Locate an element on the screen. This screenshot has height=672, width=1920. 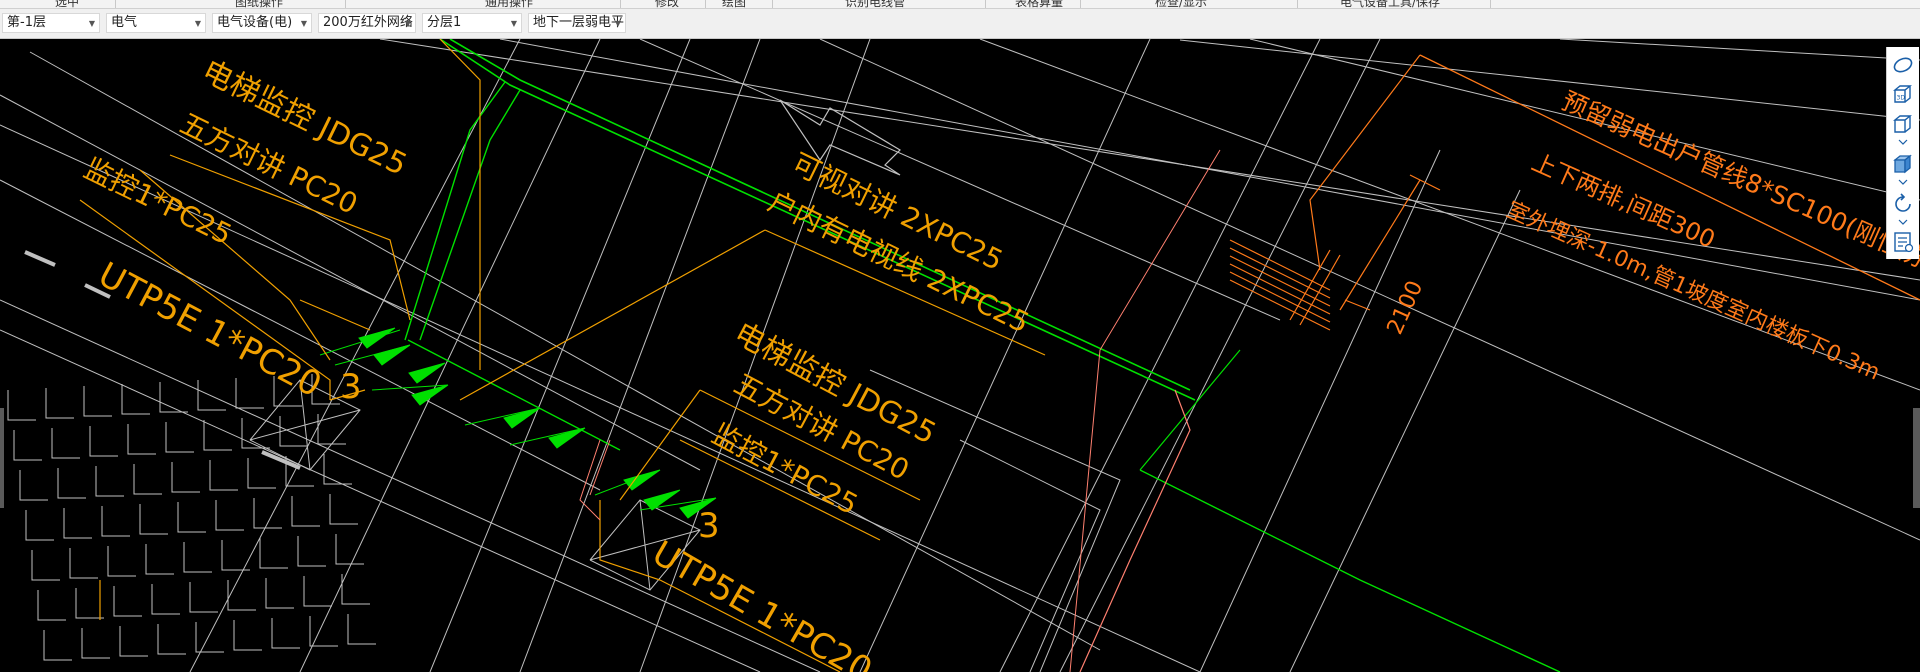
3d-view-icon: 3D is located at coordinates (1903, 94).